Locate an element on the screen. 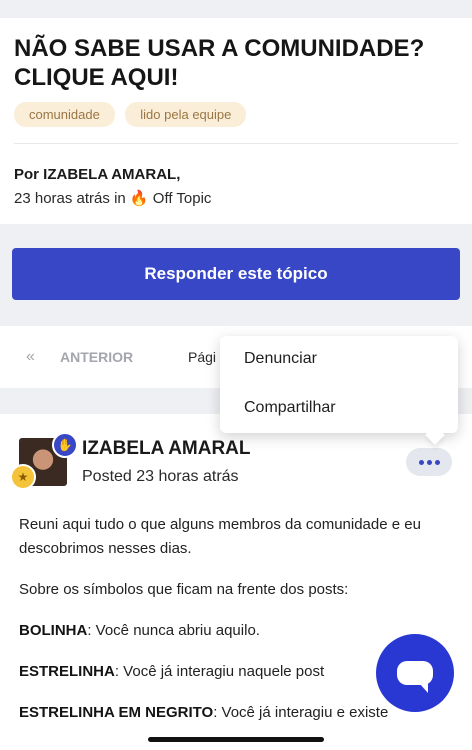 The height and width of the screenshot is (750, 472). chat-button is located at coordinates (415, 673).